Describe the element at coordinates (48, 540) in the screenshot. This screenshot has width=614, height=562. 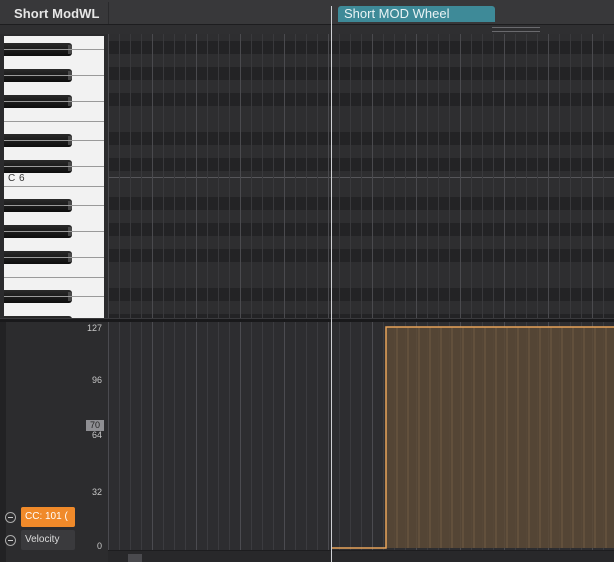
I see `velocity-lane-button: Velocity` at that location.